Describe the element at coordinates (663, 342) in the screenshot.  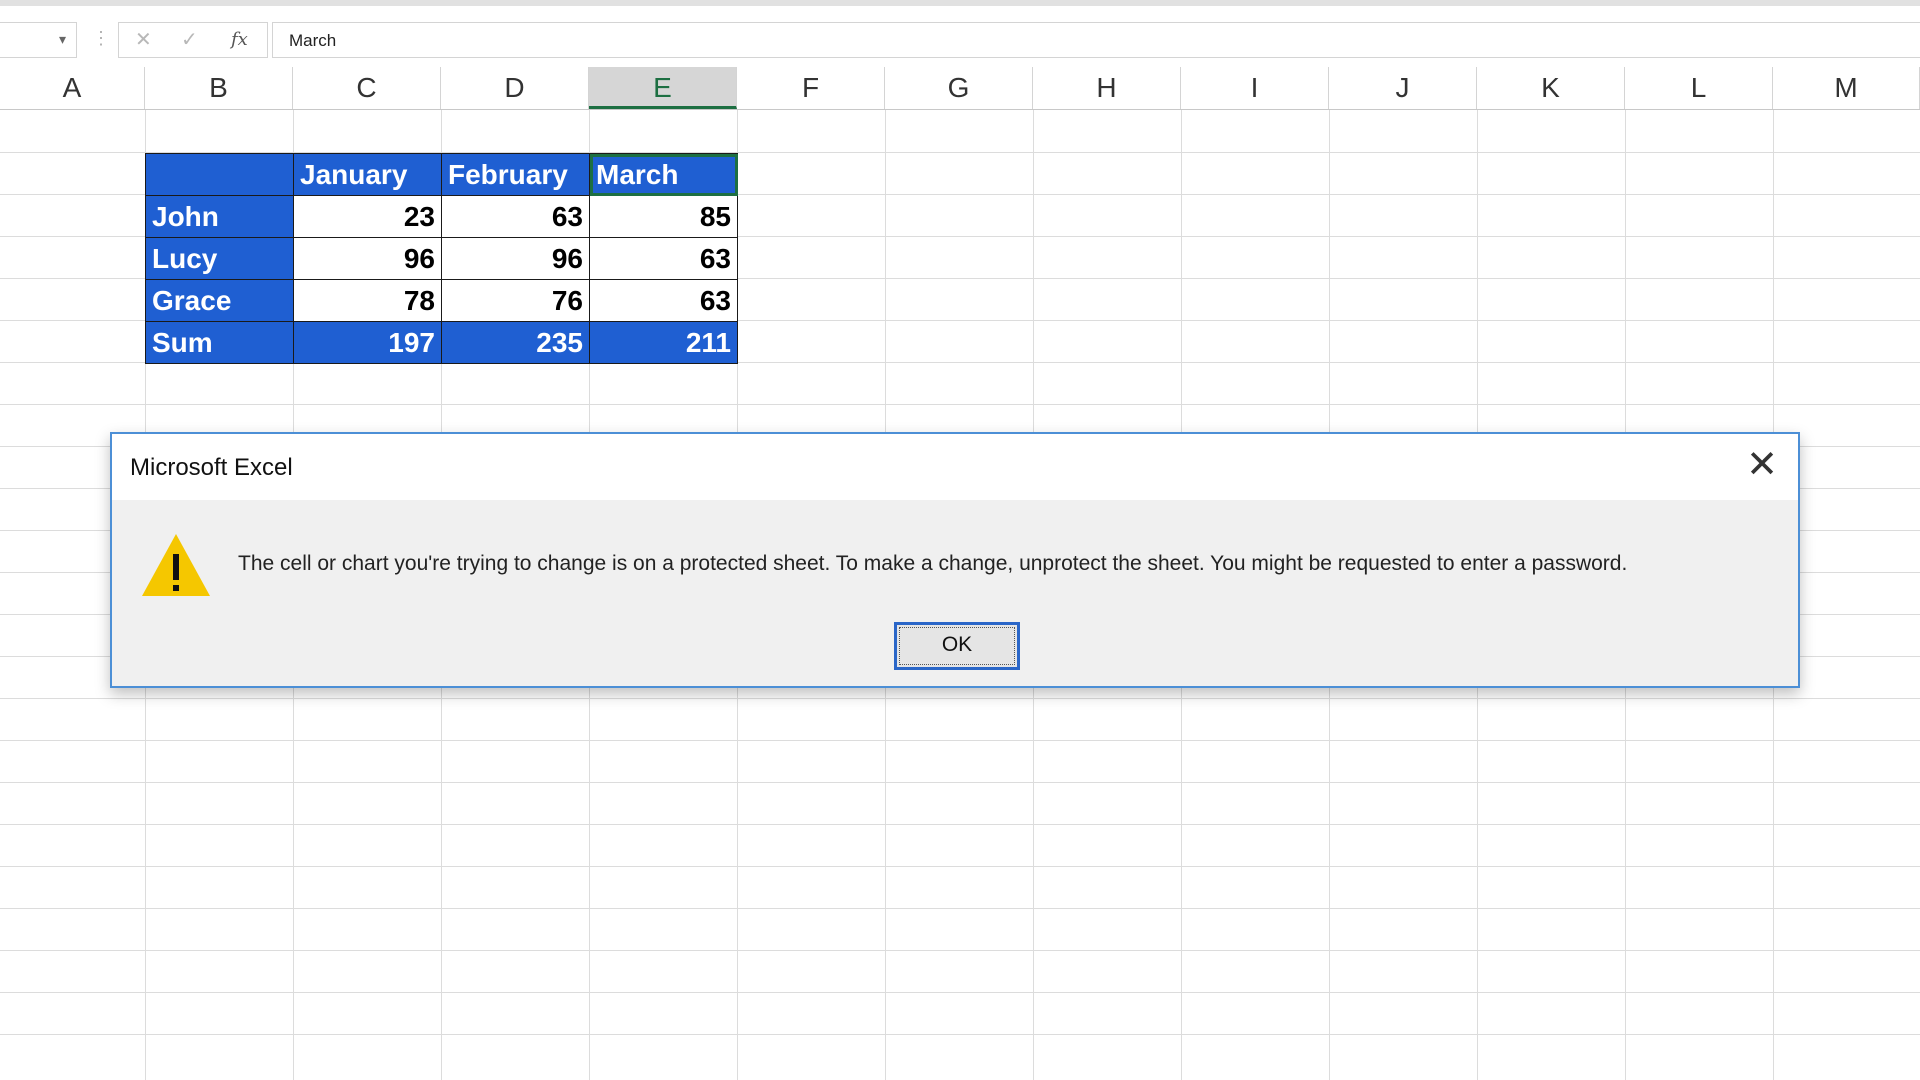
I see `sum-cell: 211` at that location.